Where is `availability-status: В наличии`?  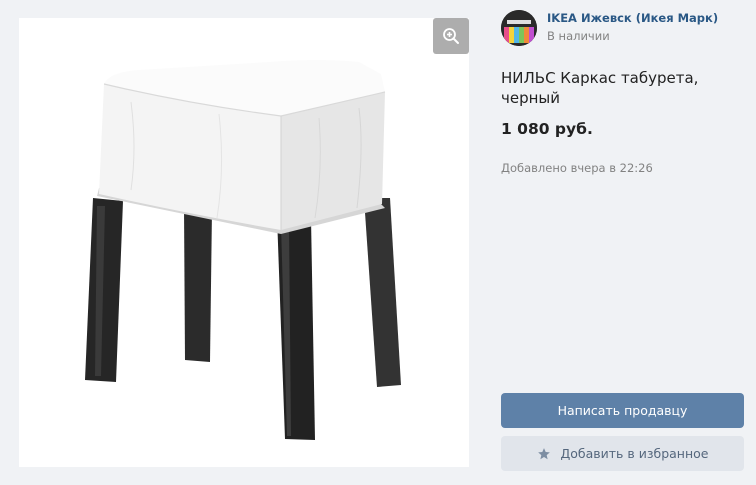
availability-status: В наличии is located at coordinates (578, 36).